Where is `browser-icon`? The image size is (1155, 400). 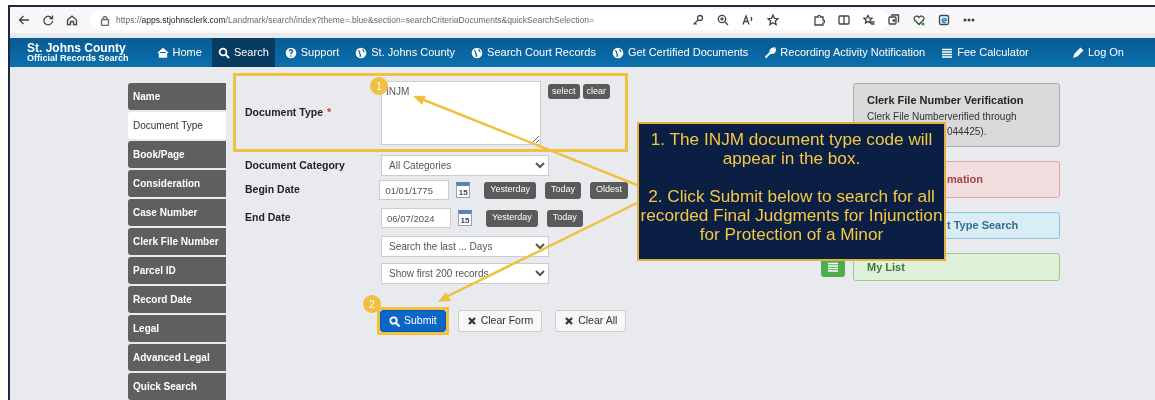 browser-icon is located at coordinates (944, 20).